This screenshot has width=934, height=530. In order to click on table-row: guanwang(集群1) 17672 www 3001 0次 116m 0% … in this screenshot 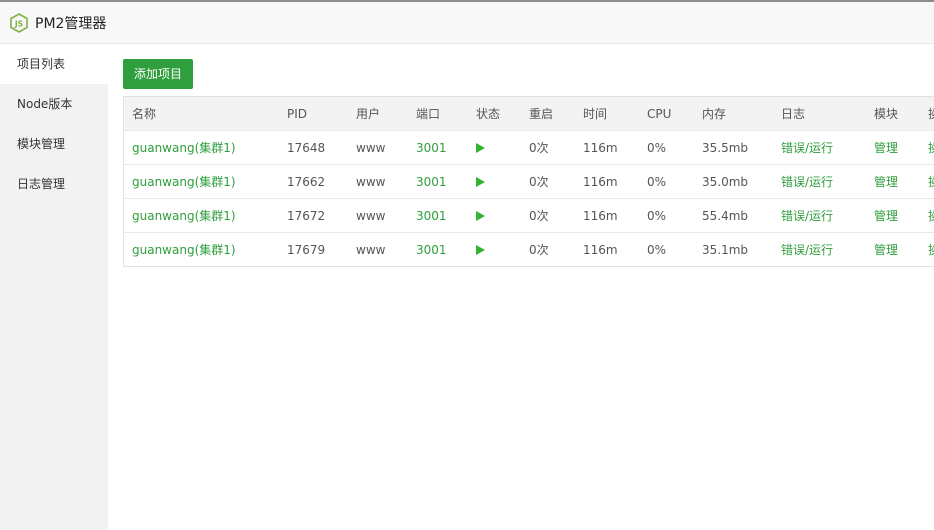, I will do `click(529, 215)`.